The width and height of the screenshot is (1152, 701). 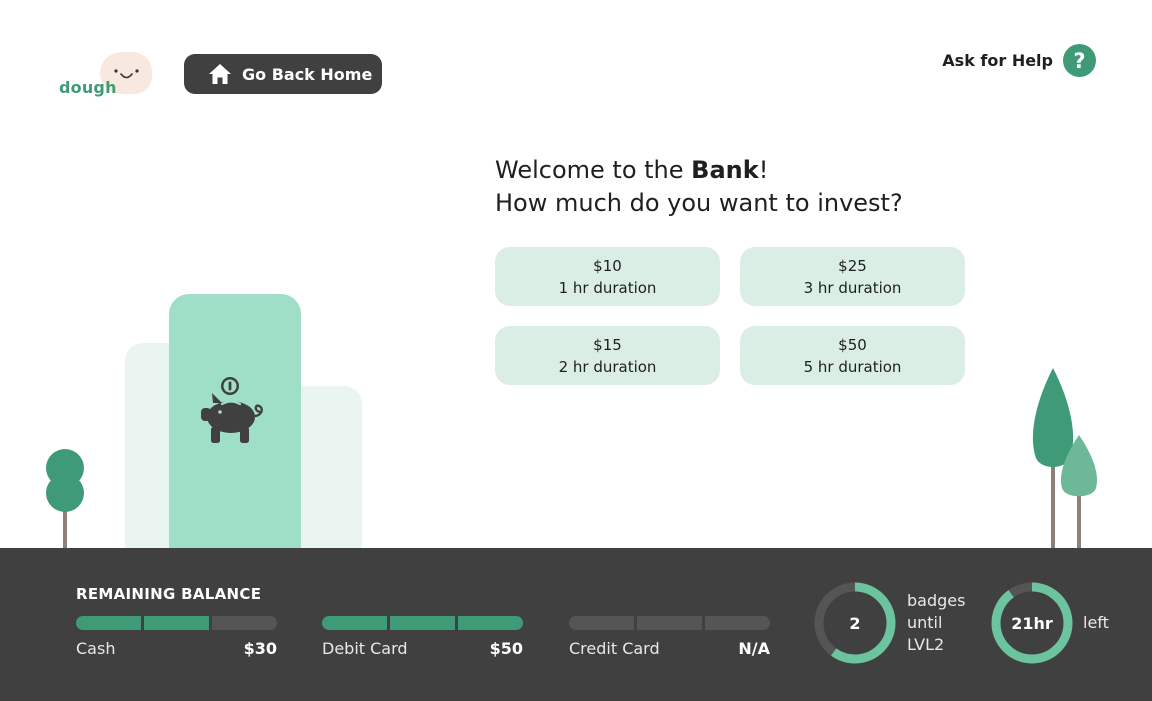 I want to click on invest-option-15: $15 2 hr duration, so click(x=607, y=355).